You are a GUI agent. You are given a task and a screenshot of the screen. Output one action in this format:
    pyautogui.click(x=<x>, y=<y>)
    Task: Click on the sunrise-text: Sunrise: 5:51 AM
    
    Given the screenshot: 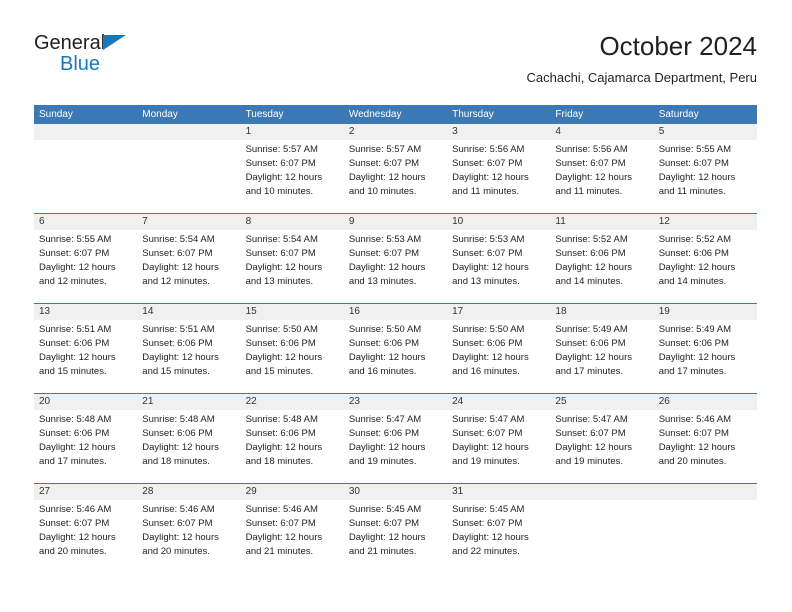 What is the action you would take?
    pyautogui.click(x=178, y=329)
    